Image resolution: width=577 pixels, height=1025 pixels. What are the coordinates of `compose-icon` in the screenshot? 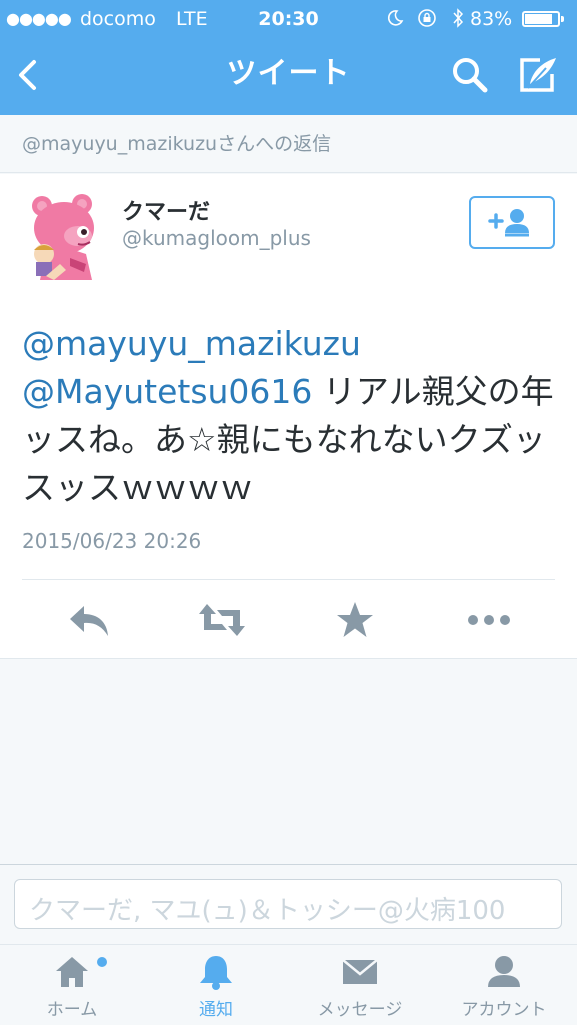 It's located at (538, 75).